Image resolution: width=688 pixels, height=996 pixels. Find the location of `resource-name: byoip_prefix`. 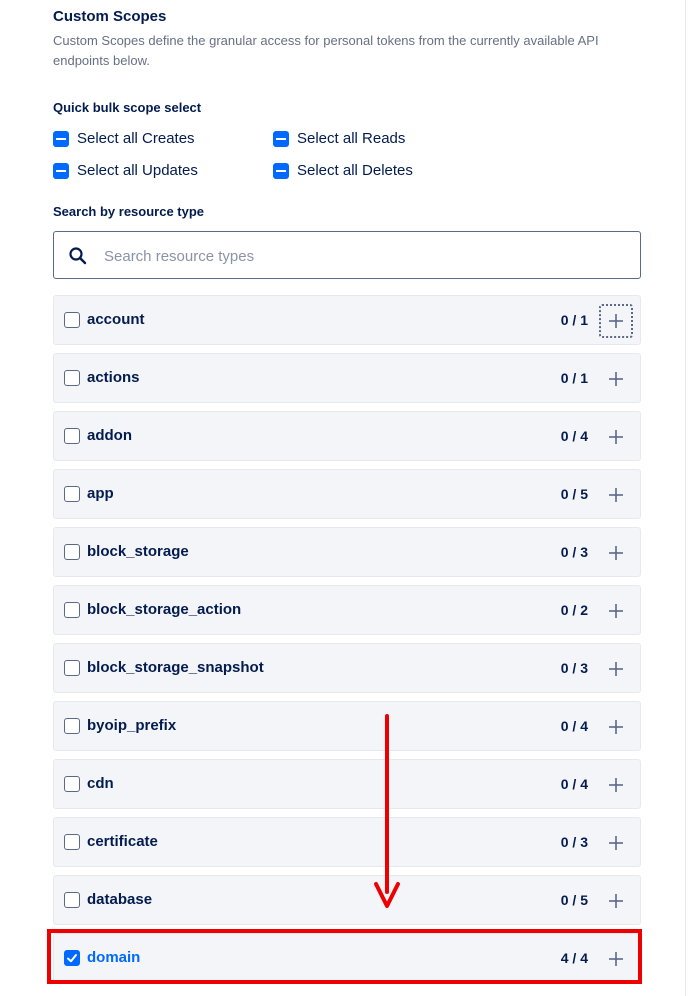

resource-name: byoip_prefix is located at coordinates (132, 725).